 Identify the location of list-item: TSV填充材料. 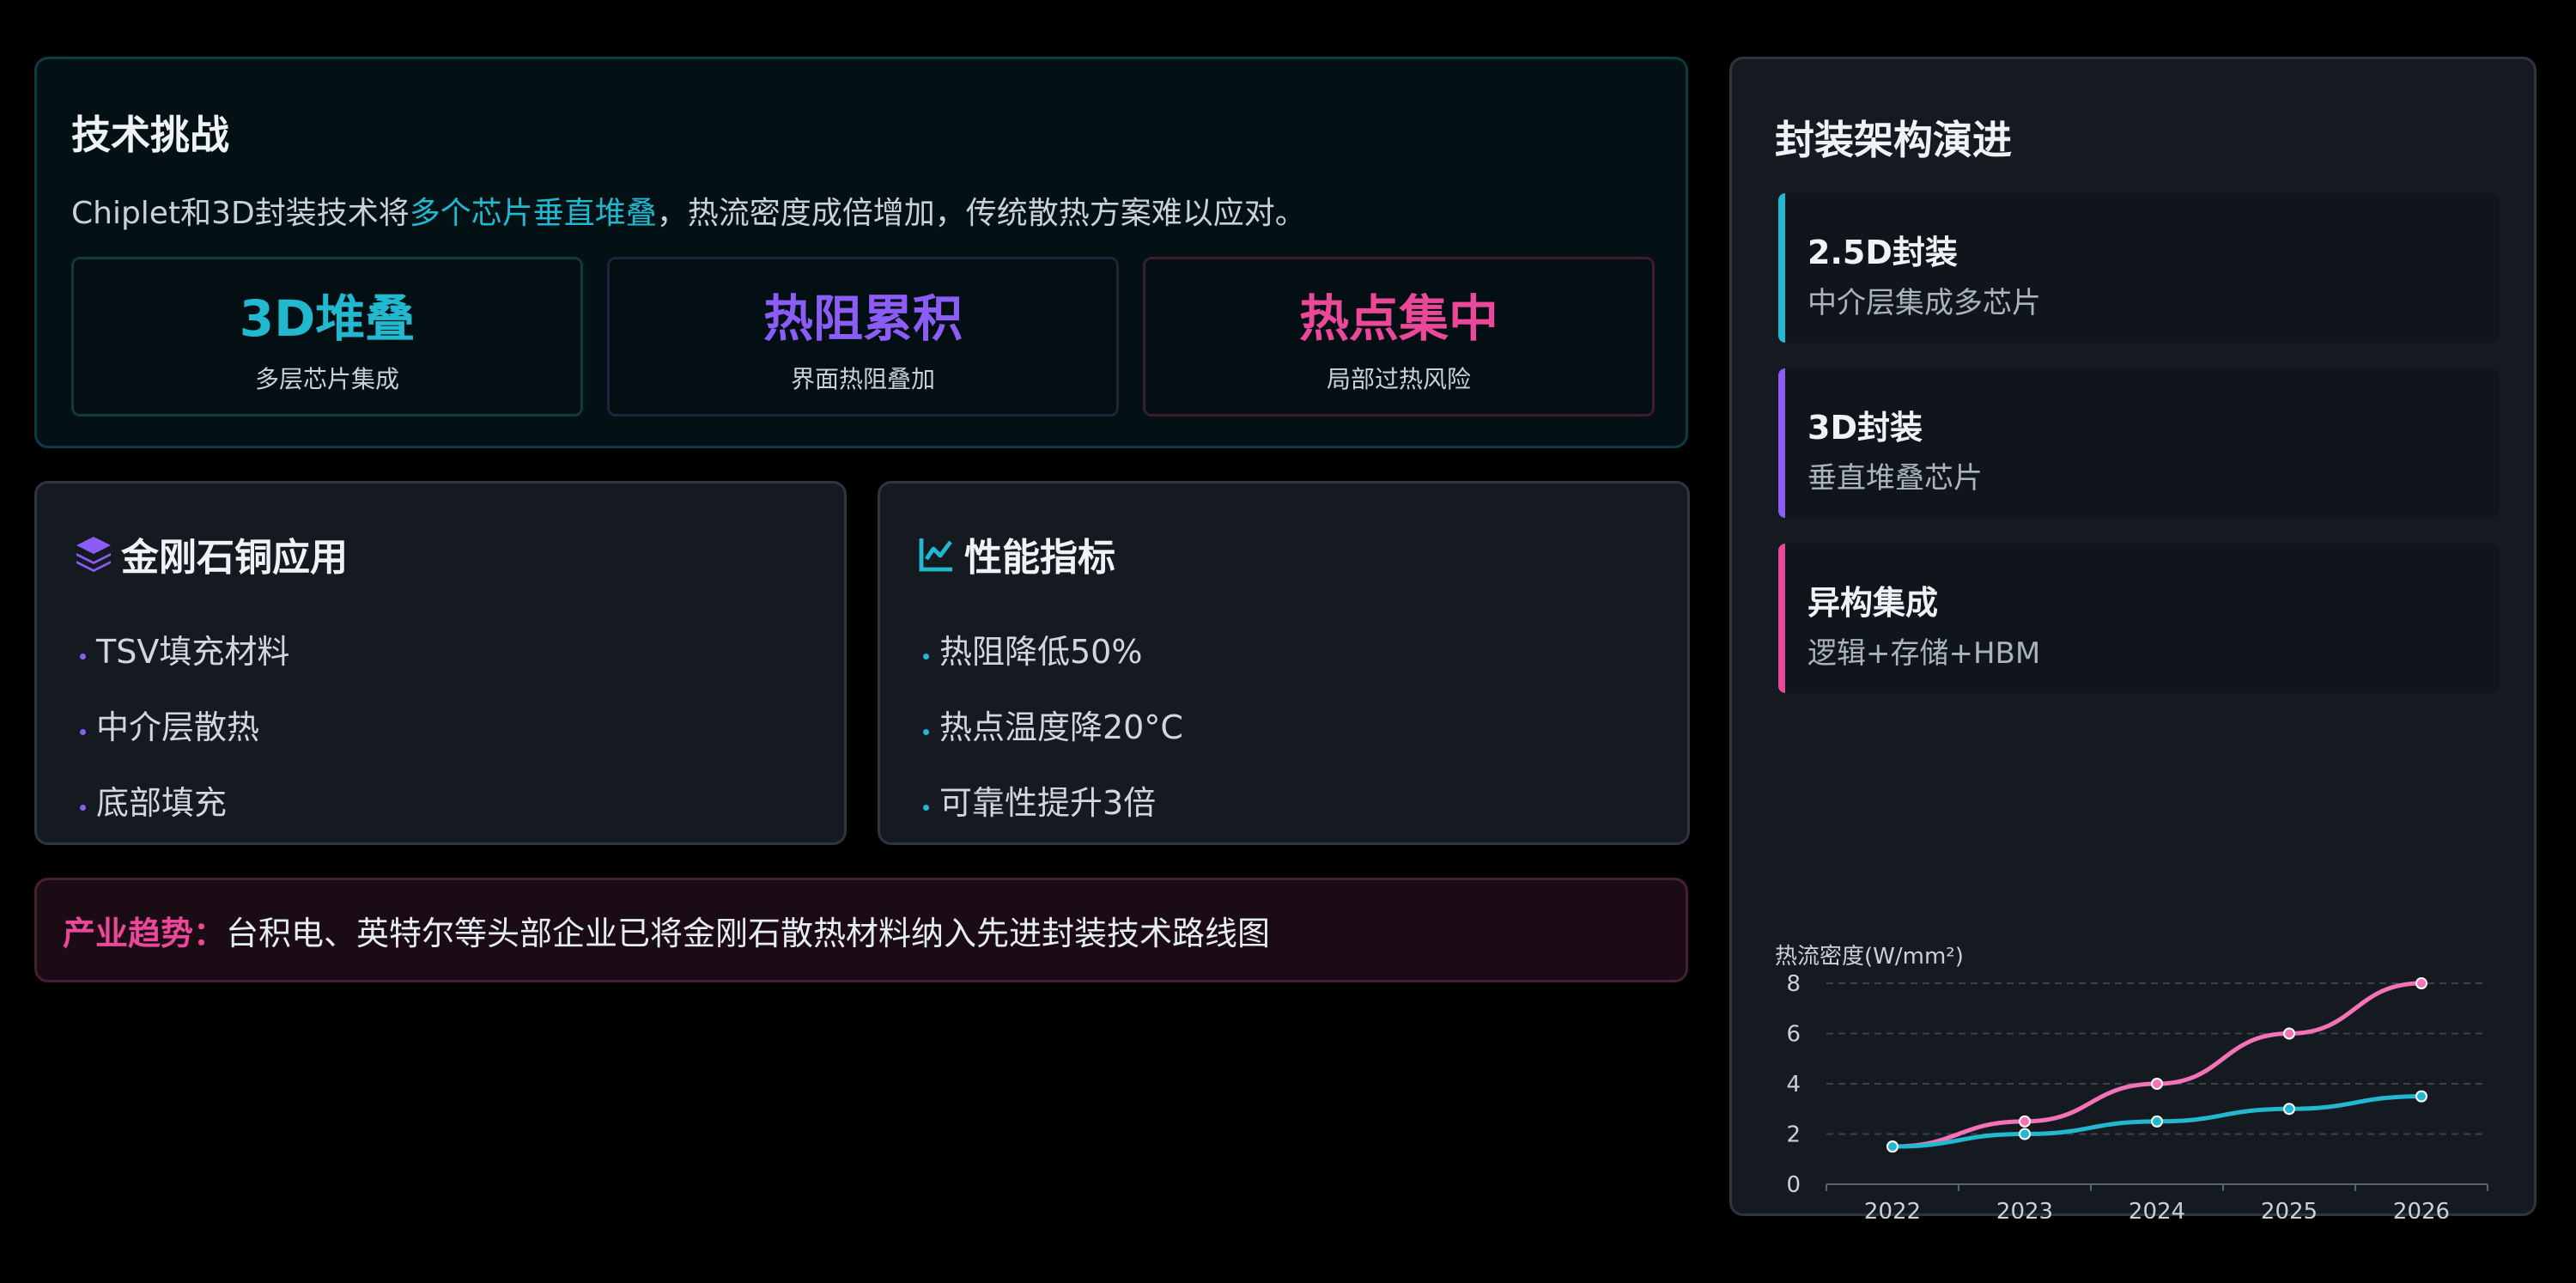
(185, 648).